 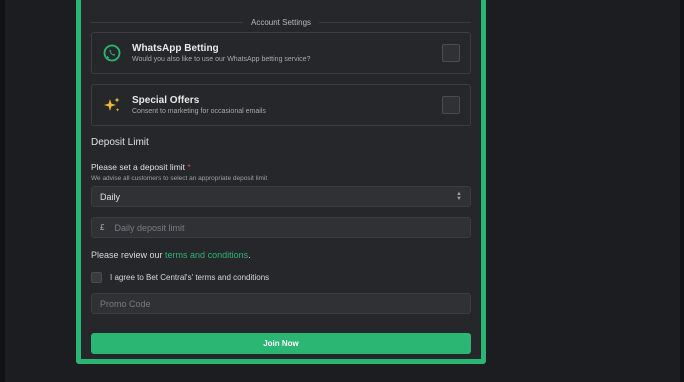 I want to click on page-edge-right, so click(x=682, y=191).